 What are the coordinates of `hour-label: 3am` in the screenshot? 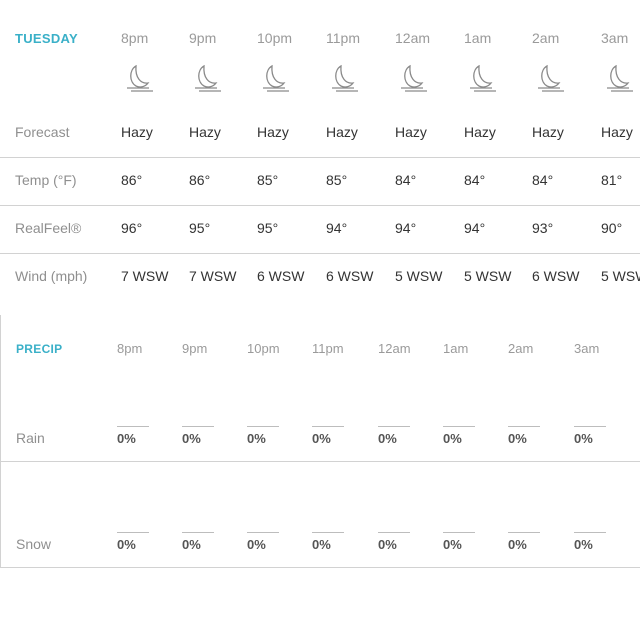 It's located at (615, 38).